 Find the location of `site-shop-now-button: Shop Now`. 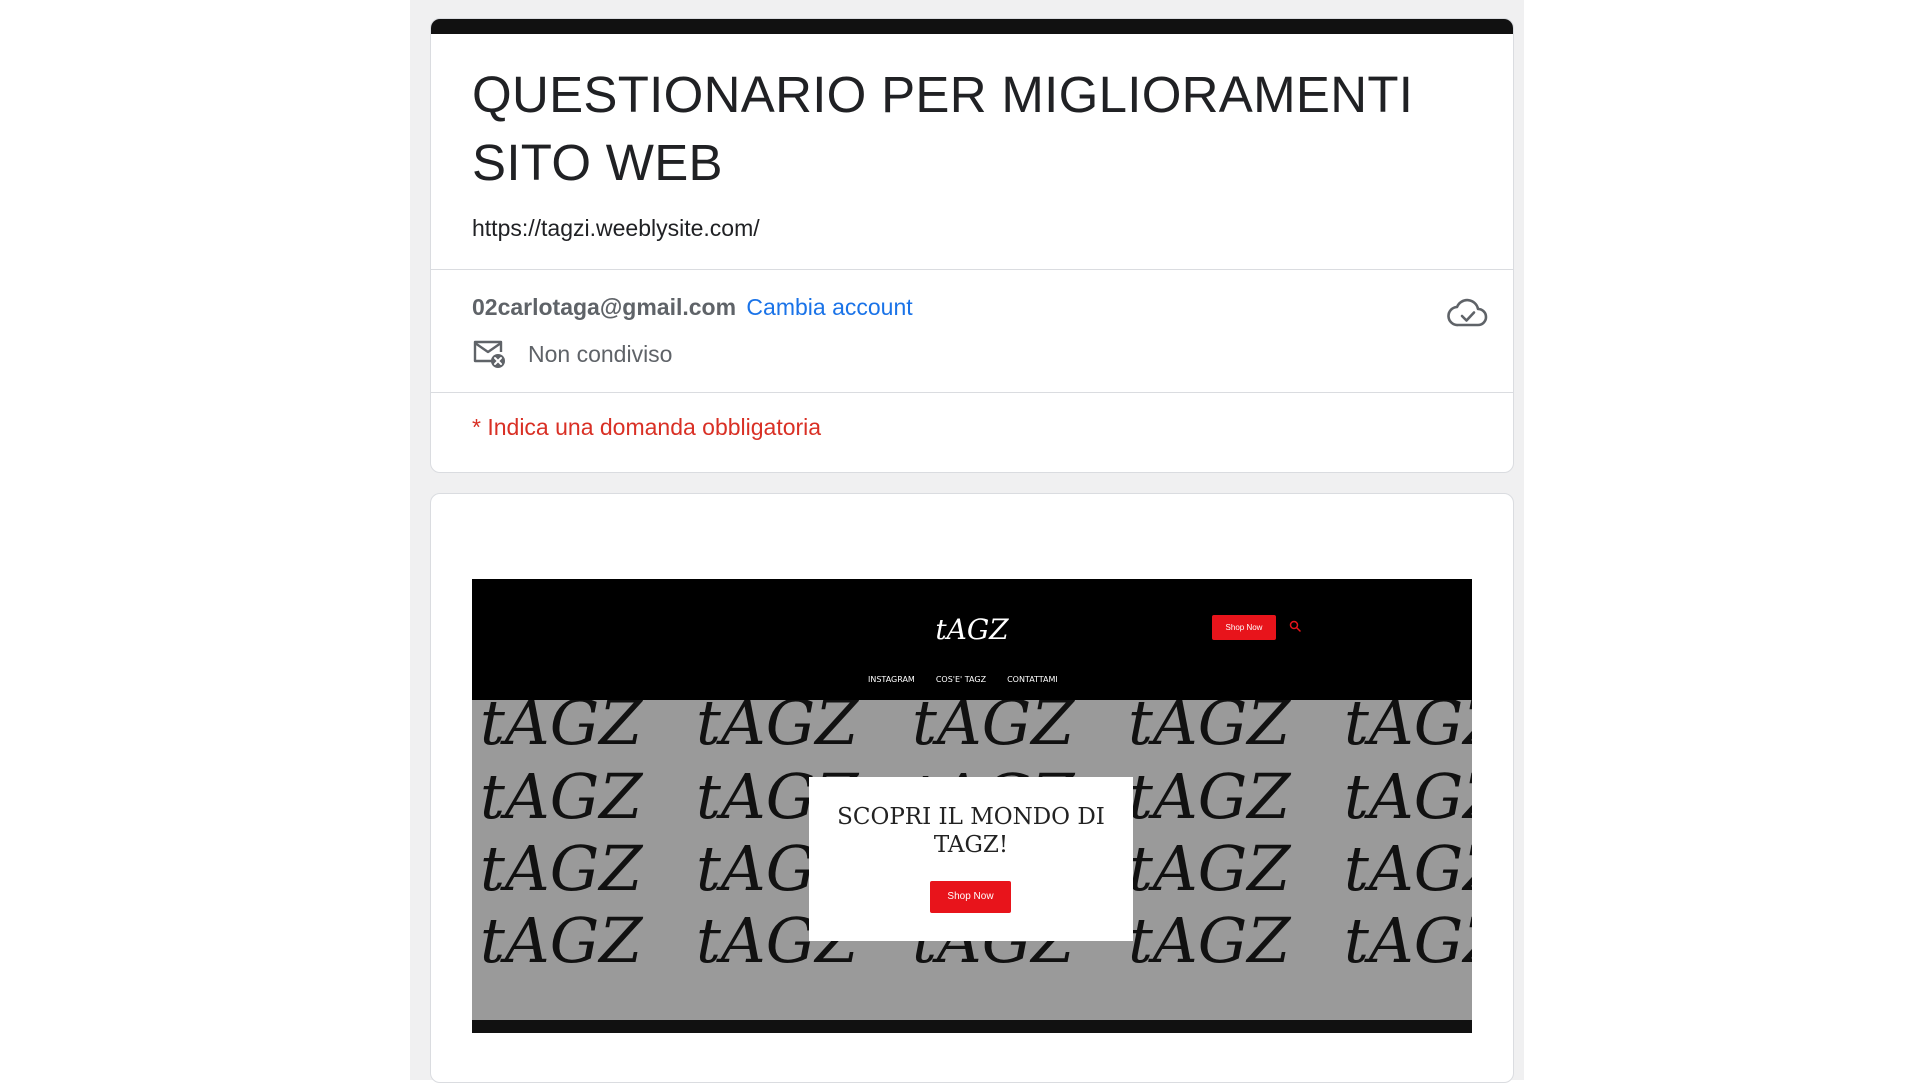

site-shop-now-button: Shop Now is located at coordinates (1244, 627).